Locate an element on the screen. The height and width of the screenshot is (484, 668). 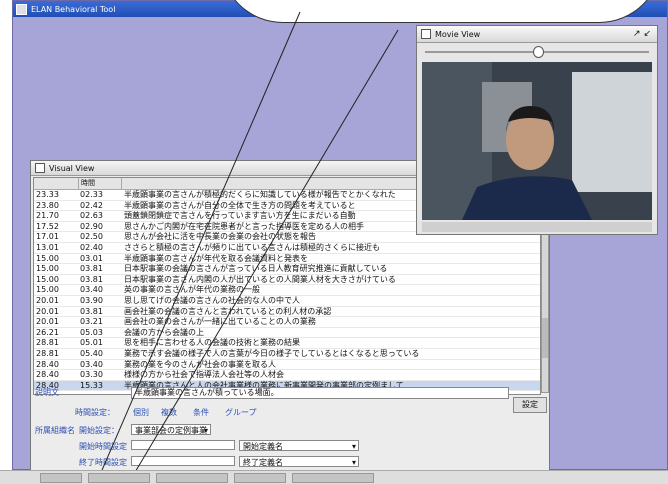
decorative-curve is located at coordinates (441, 11).